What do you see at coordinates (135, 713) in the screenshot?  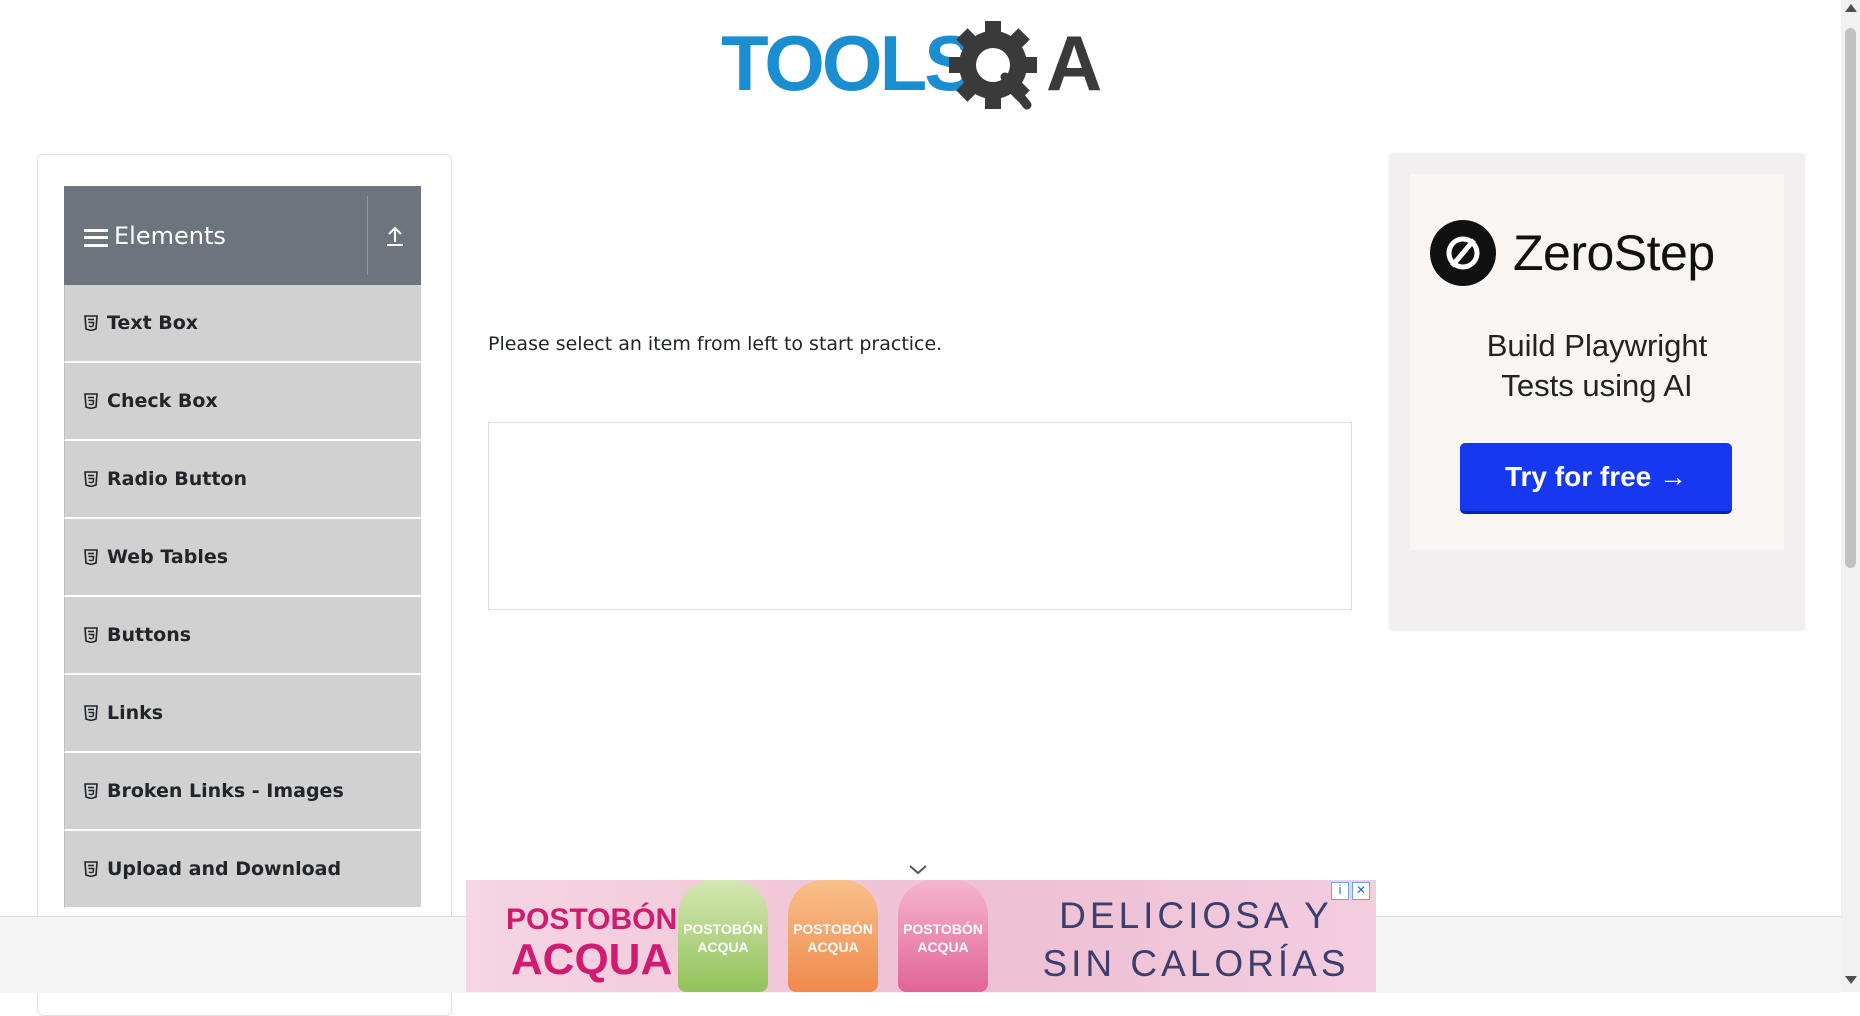 I see `sidebar-item-label: Links` at bounding box center [135, 713].